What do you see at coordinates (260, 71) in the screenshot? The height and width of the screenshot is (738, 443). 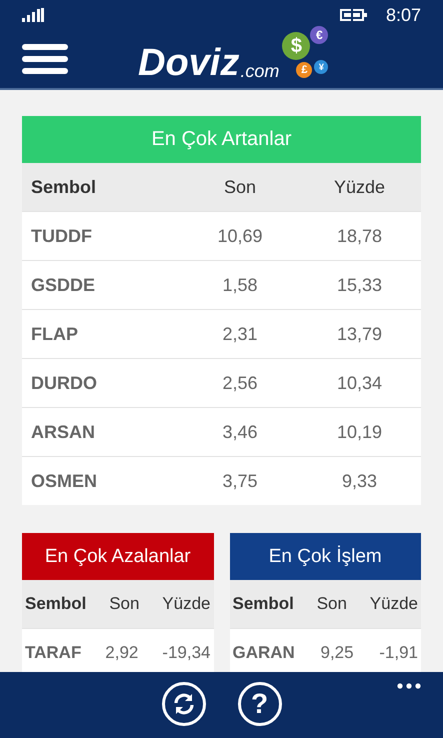 I see `logo-suffix: .com` at bounding box center [260, 71].